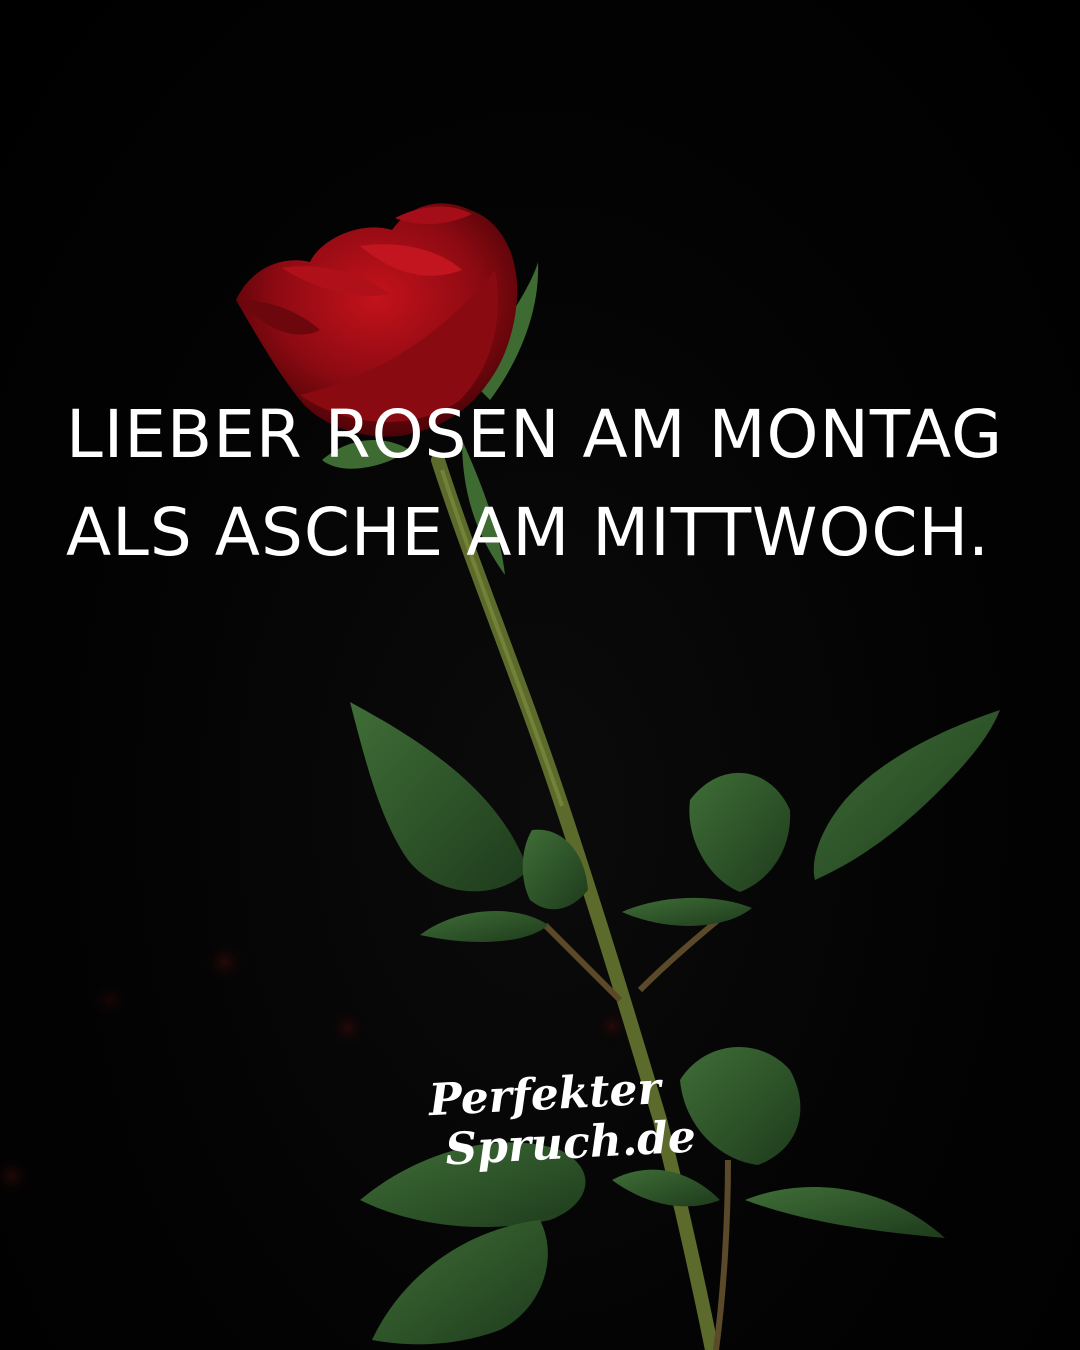 The image size is (1080, 1350). What do you see at coordinates (528, 532) in the screenshot?
I see `quote-line-2: ALS ASCHE AM MITTWOCH.` at bounding box center [528, 532].